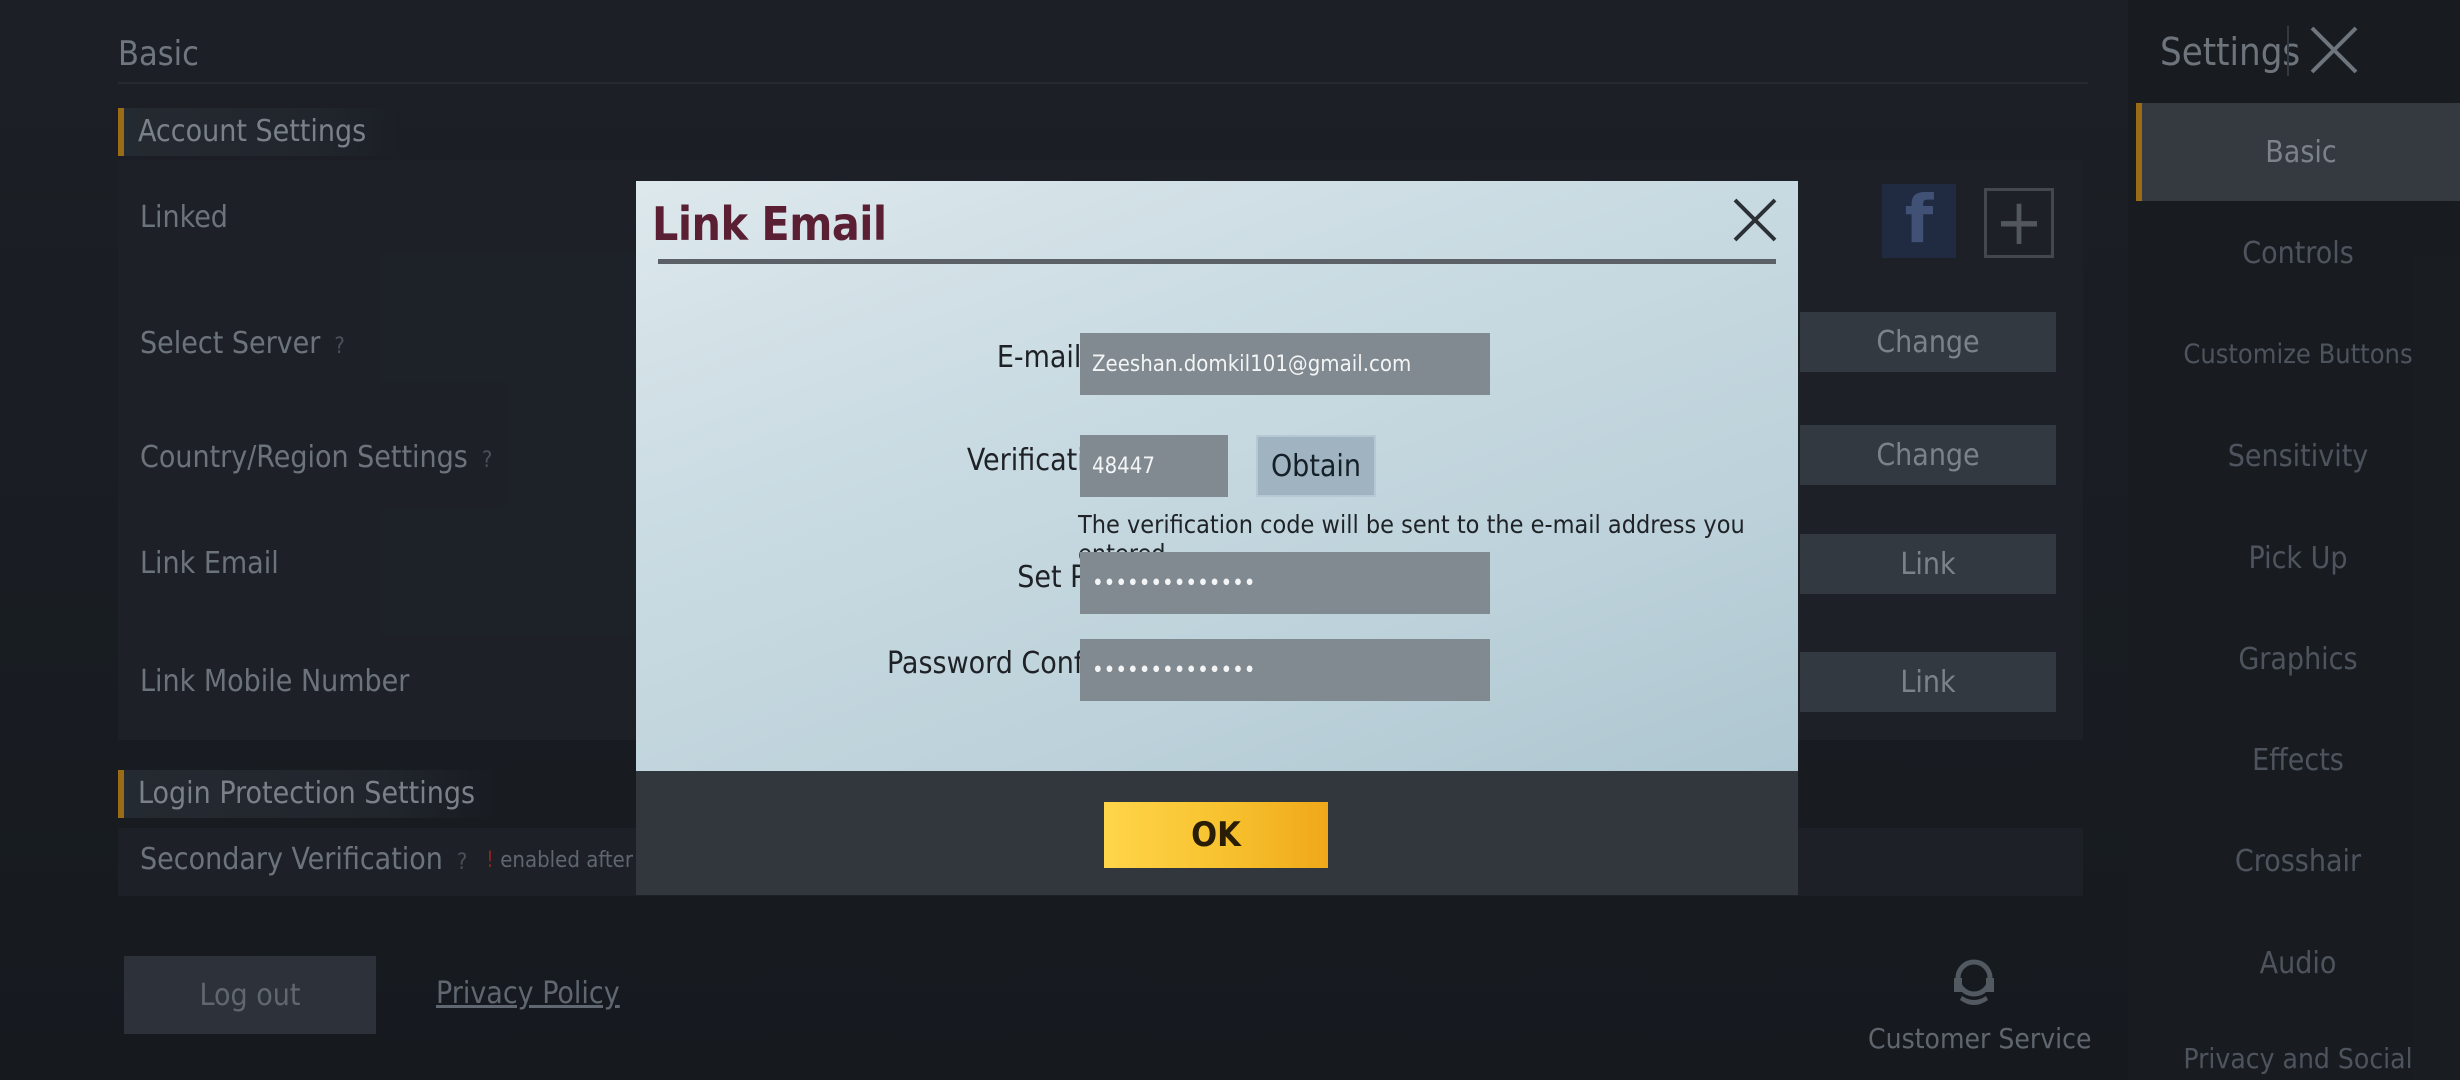 Image resolution: width=2460 pixels, height=1080 pixels. Describe the element at coordinates (769, 224) in the screenshot. I see `dialog-title: Link Email` at that location.